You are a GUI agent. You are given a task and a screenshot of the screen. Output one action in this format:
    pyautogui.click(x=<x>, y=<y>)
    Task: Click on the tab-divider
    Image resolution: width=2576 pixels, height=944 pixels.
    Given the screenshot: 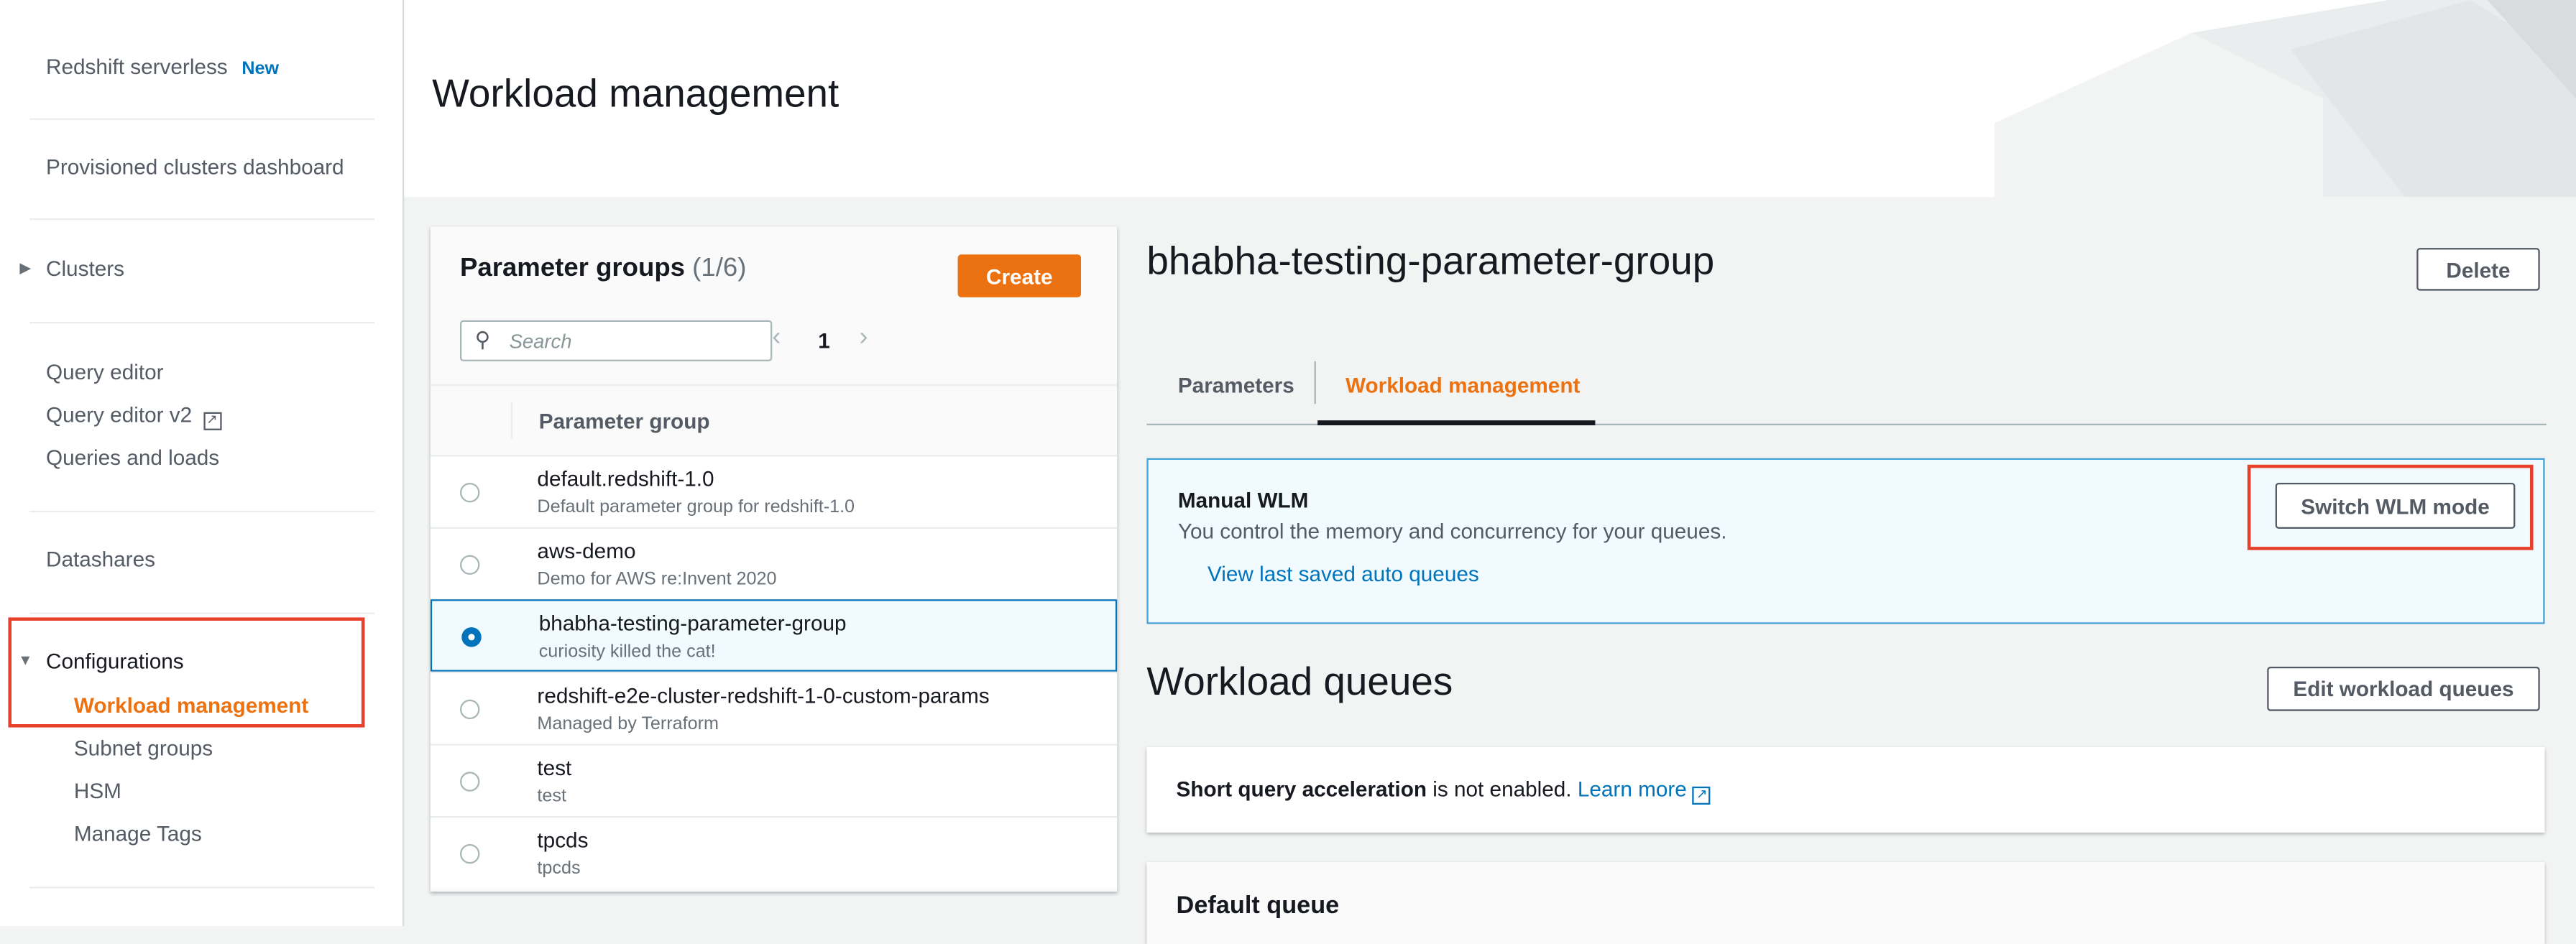 What is the action you would take?
    pyautogui.click(x=1315, y=382)
    